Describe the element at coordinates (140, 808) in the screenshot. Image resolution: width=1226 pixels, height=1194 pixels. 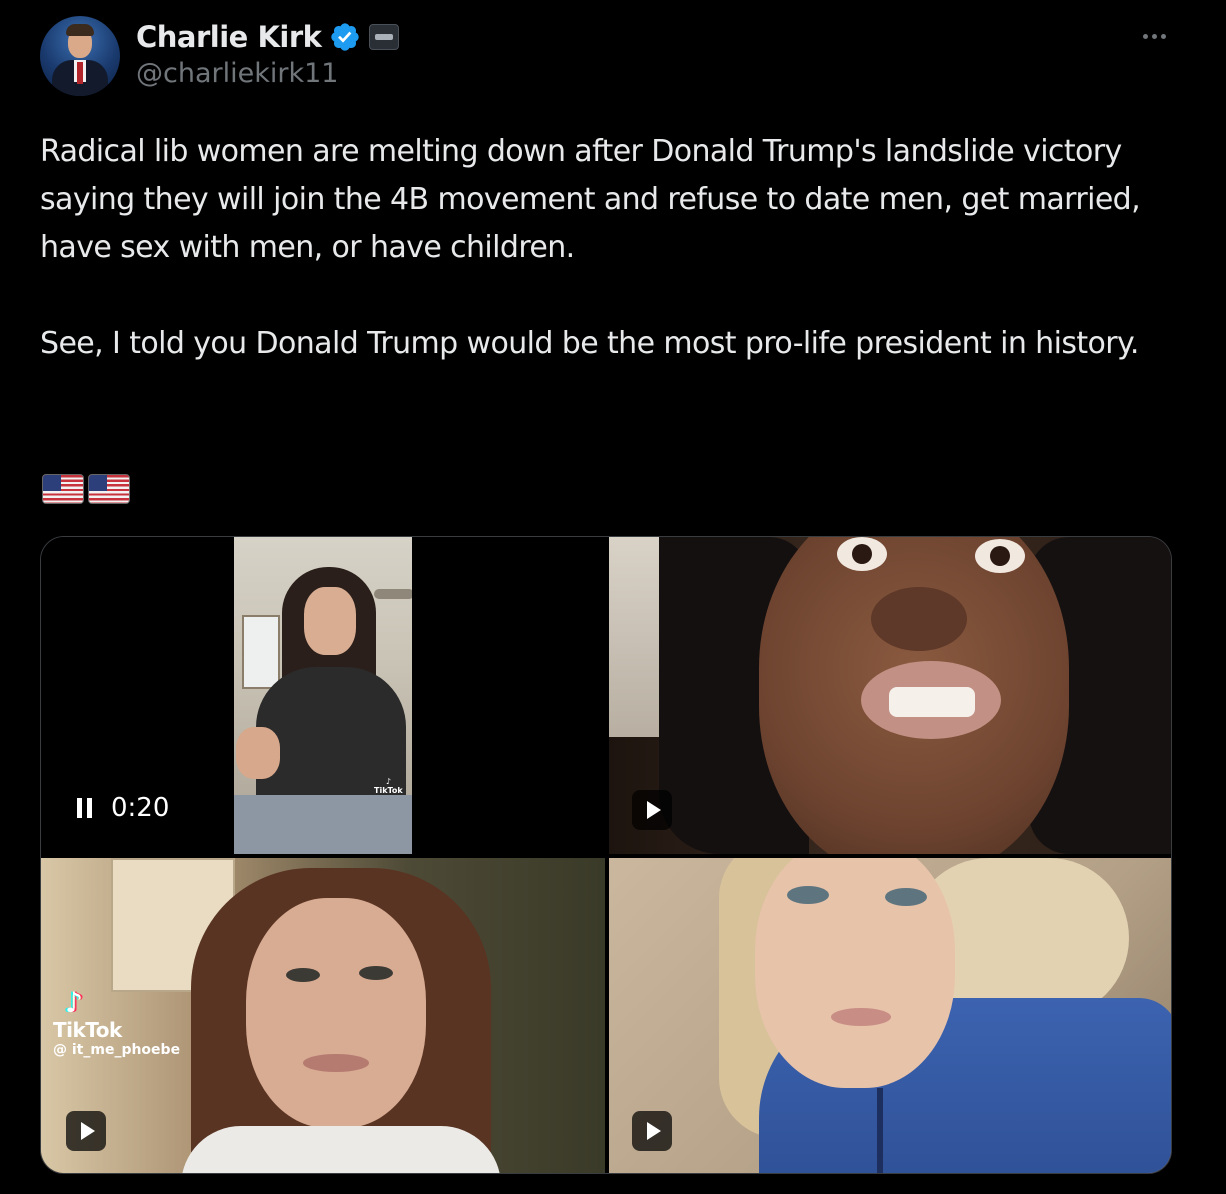
I see `video-timestamp: 0:20` at that location.